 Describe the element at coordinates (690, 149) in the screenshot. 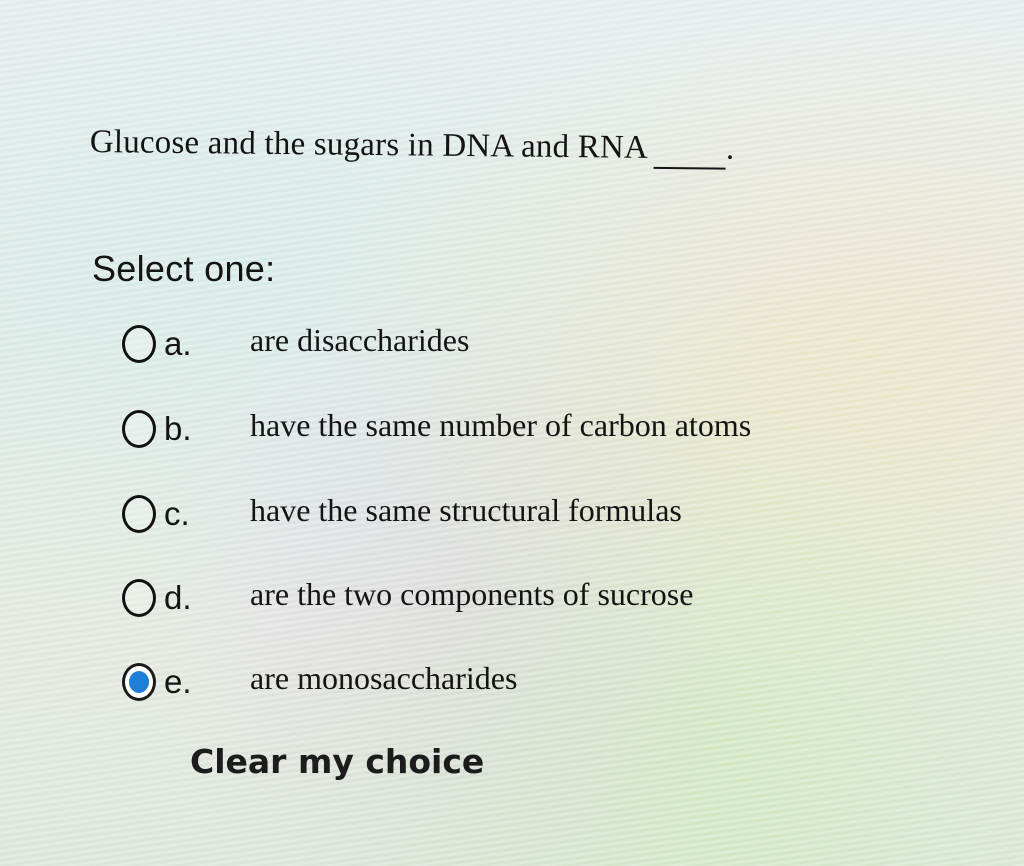

I see `answer-blank` at that location.